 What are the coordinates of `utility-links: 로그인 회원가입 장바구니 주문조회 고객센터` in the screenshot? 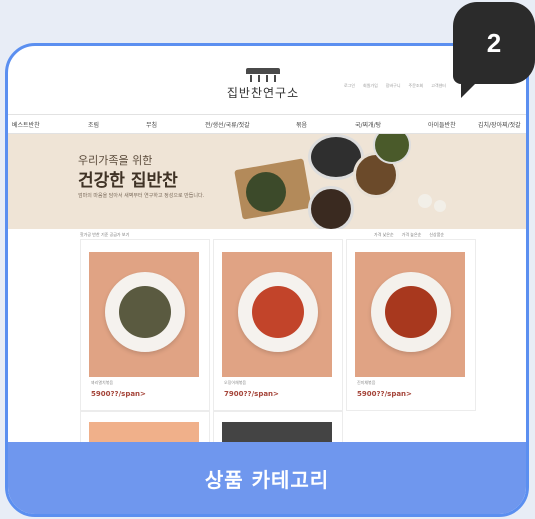 It's located at (395, 86).